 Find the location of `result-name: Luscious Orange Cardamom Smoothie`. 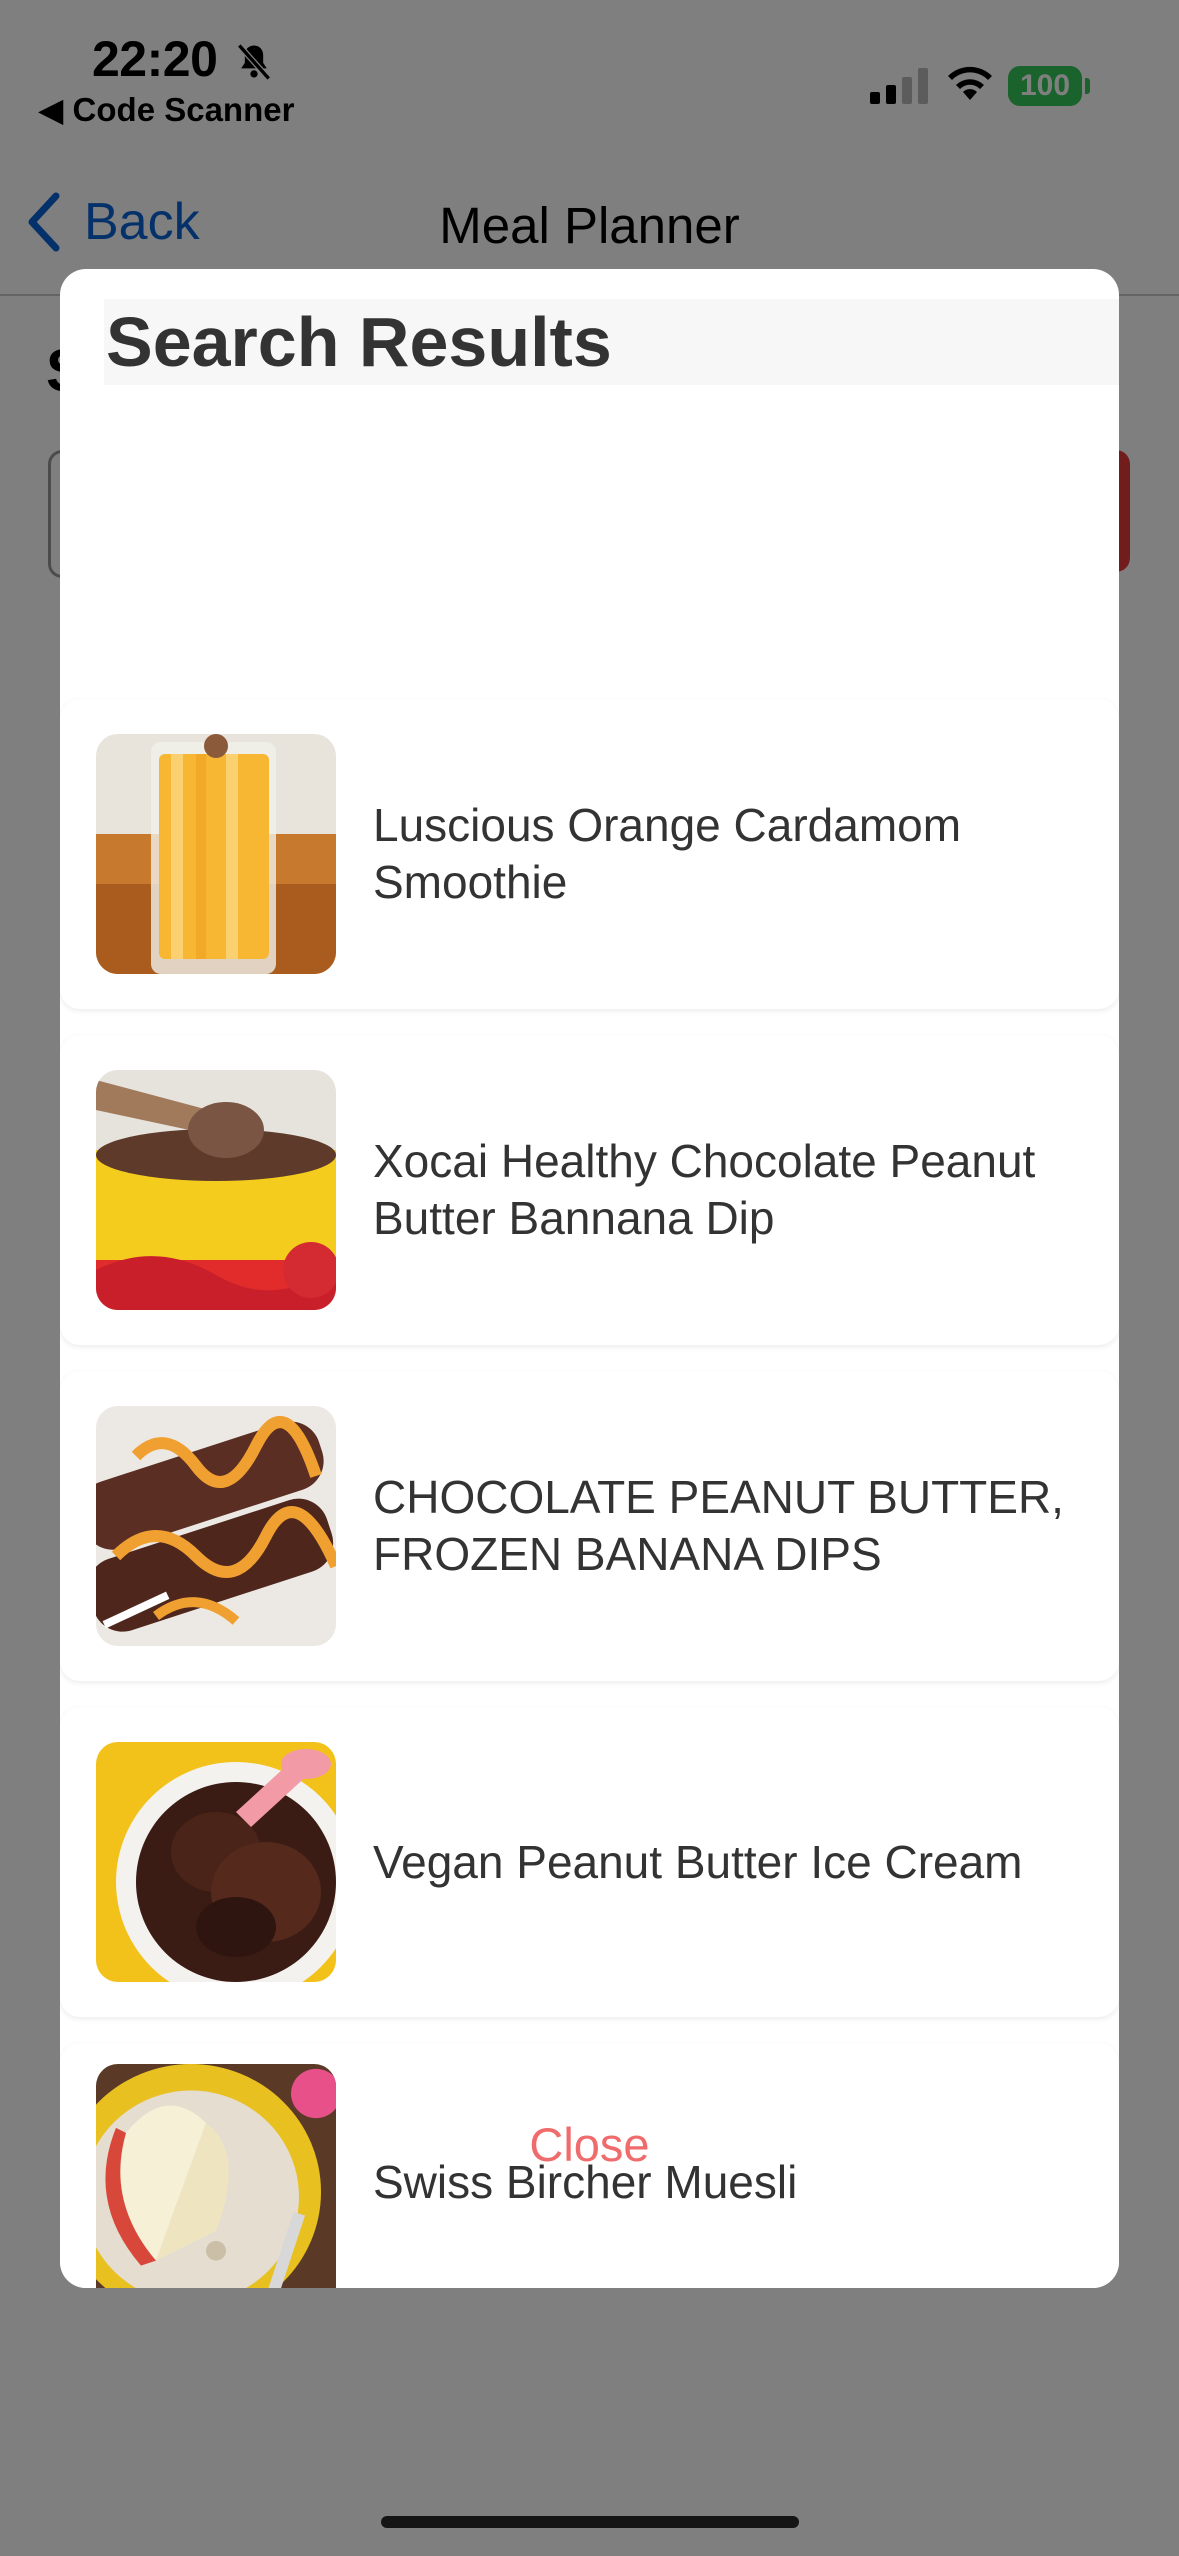

result-name: Luscious Orange Cardamom Smoothie is located at coordinates (667, 853).